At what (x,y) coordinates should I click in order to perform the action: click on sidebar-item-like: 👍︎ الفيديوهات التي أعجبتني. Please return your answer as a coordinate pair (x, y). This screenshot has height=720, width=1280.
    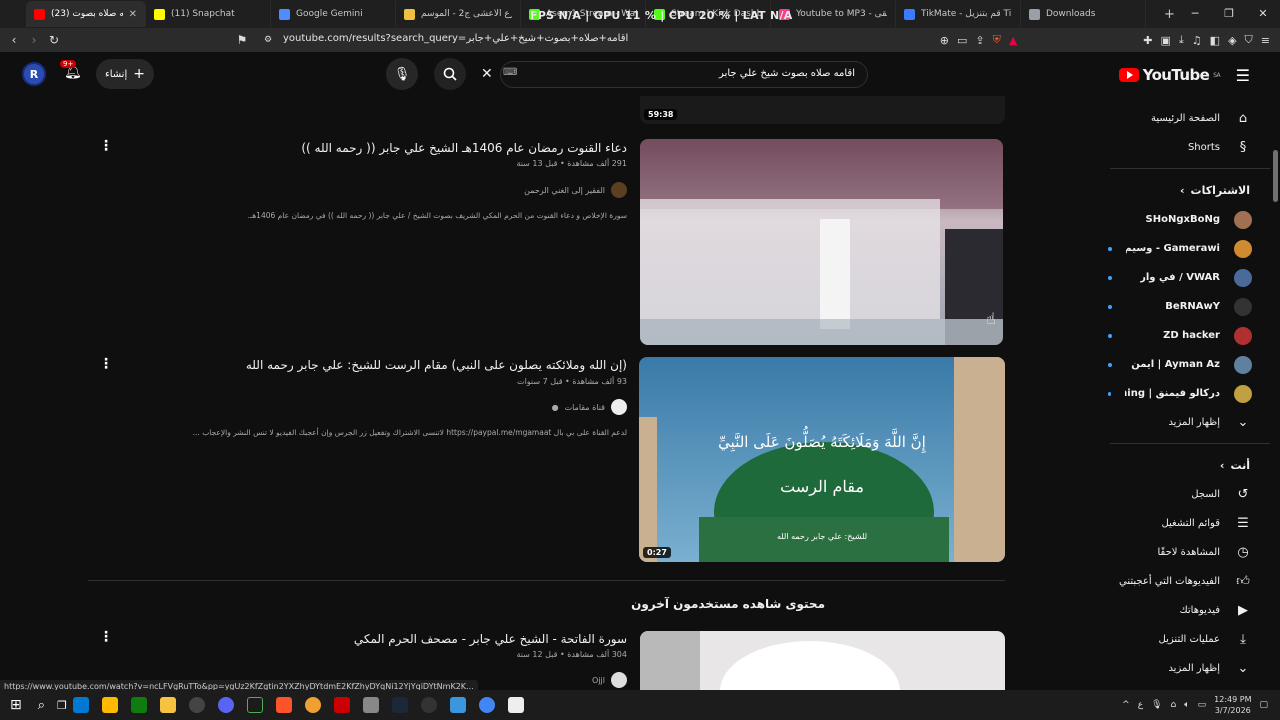
    Looking at the image, I should click on (1191, 581).